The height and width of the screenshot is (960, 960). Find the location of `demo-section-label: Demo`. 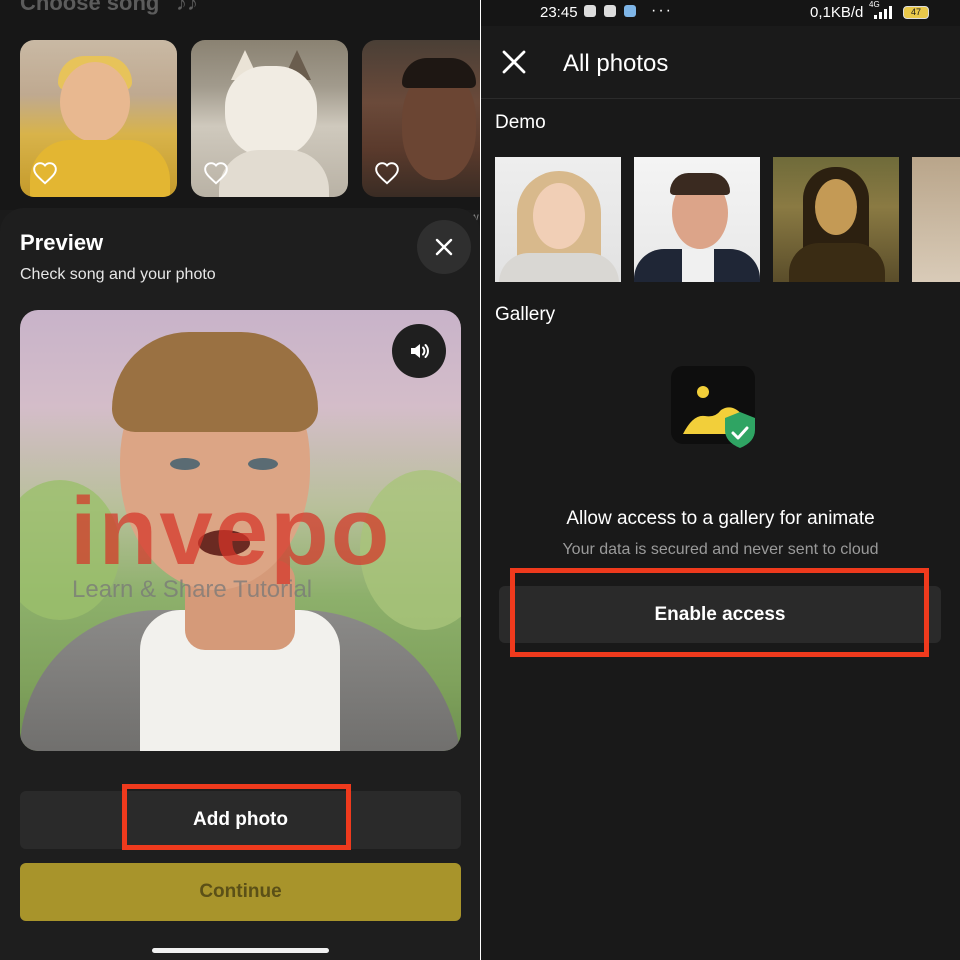

demo-section-label: Demo is located at coordinates (520, 122).